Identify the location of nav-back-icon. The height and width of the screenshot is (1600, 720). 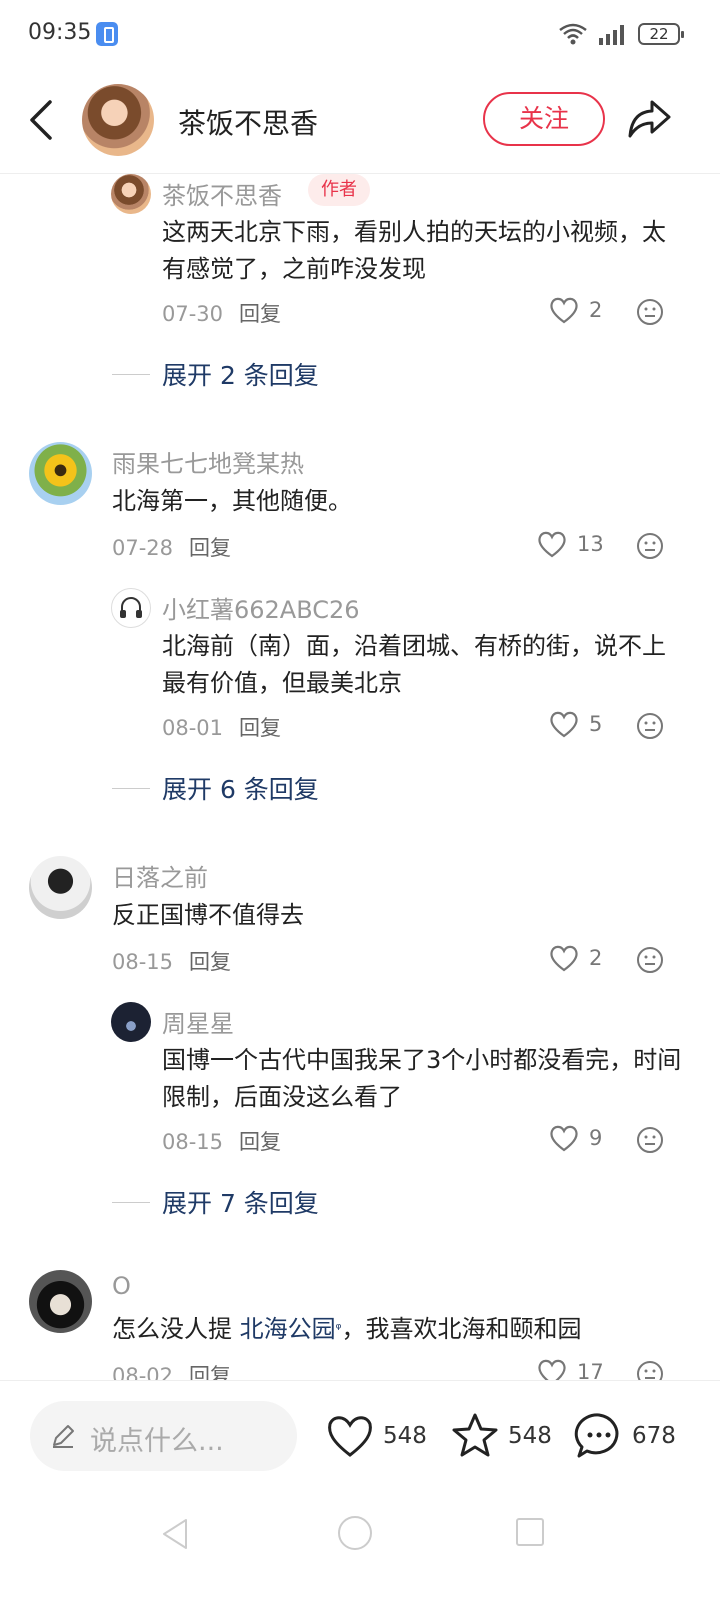
(175, 1534).